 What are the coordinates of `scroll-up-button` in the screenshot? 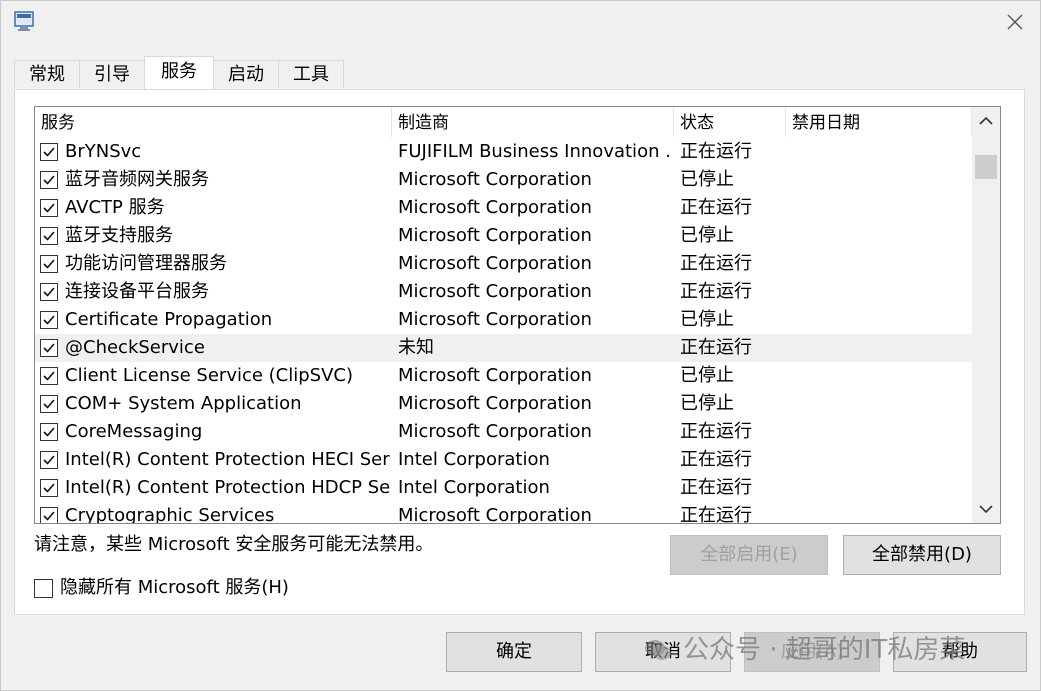 It's located at (986, 121).